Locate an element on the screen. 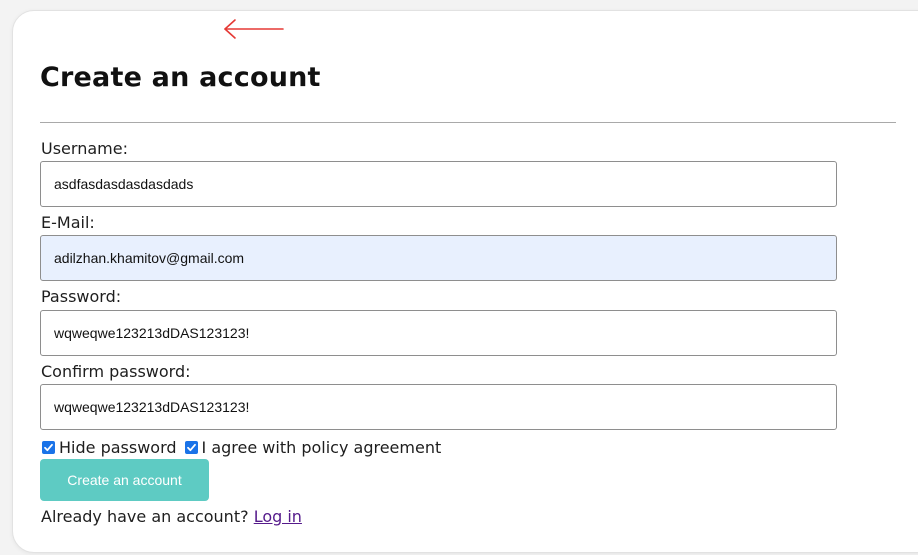  policy-agreement-label: I agree with policy agreement is located at coordinates (321, 447).